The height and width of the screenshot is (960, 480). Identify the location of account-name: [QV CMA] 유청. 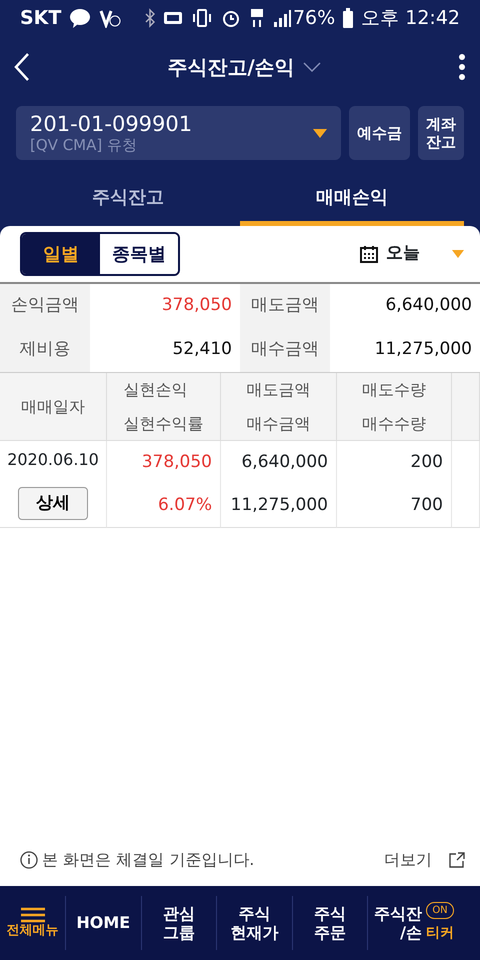
(84, 145).